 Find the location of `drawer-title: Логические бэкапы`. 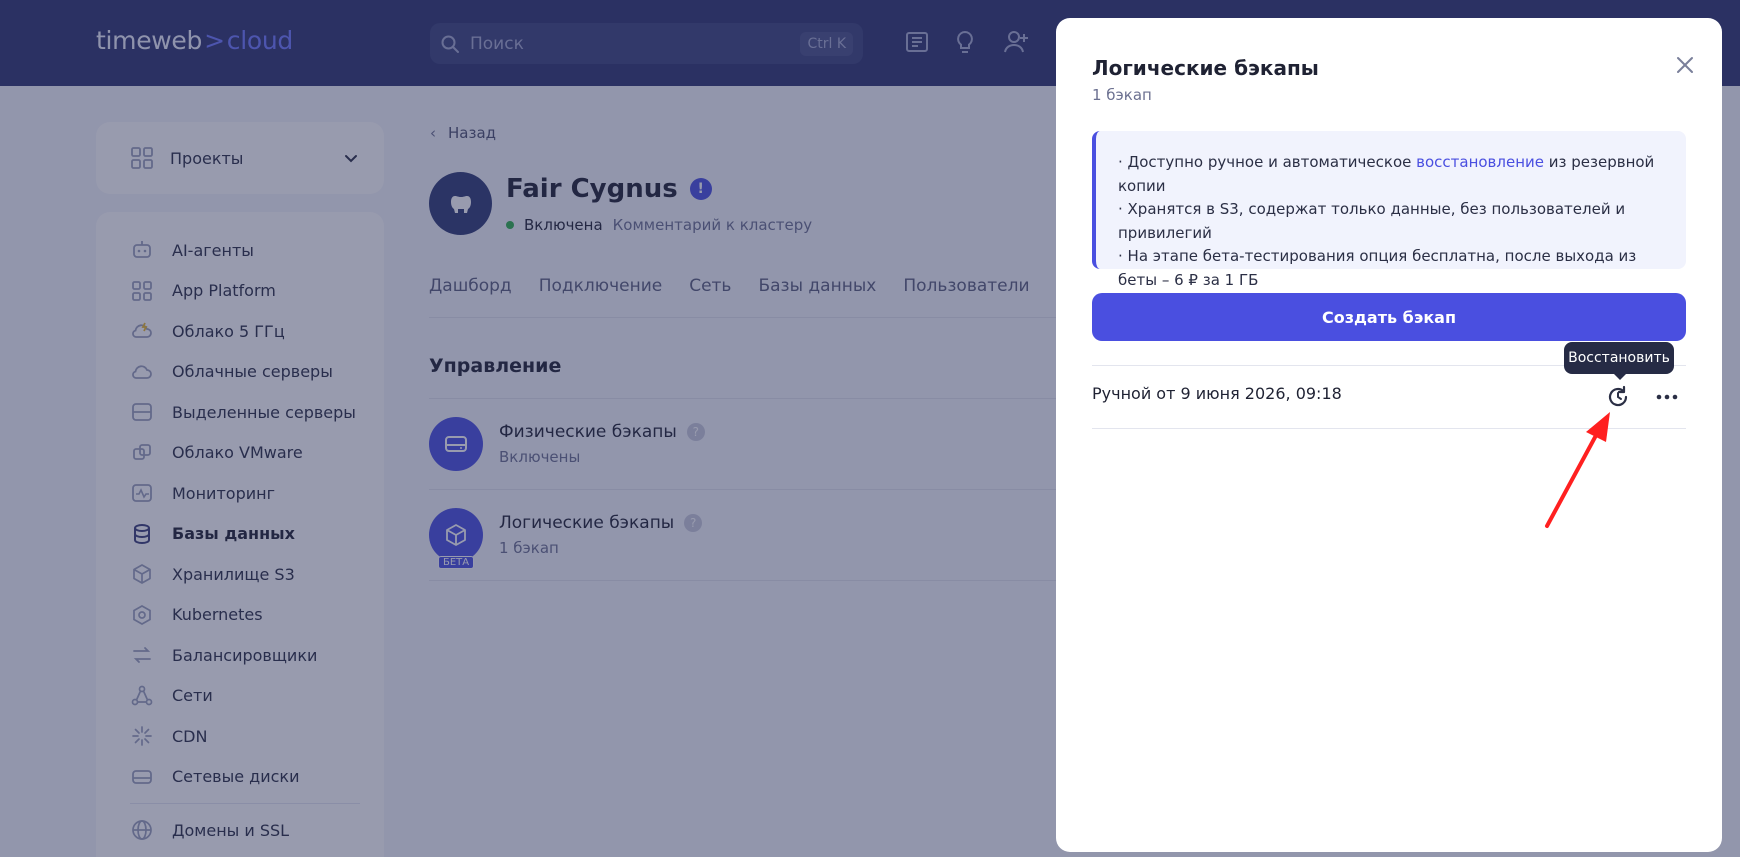

drawer-title: Логические бэкапы is located at coordinates (1205, 68).